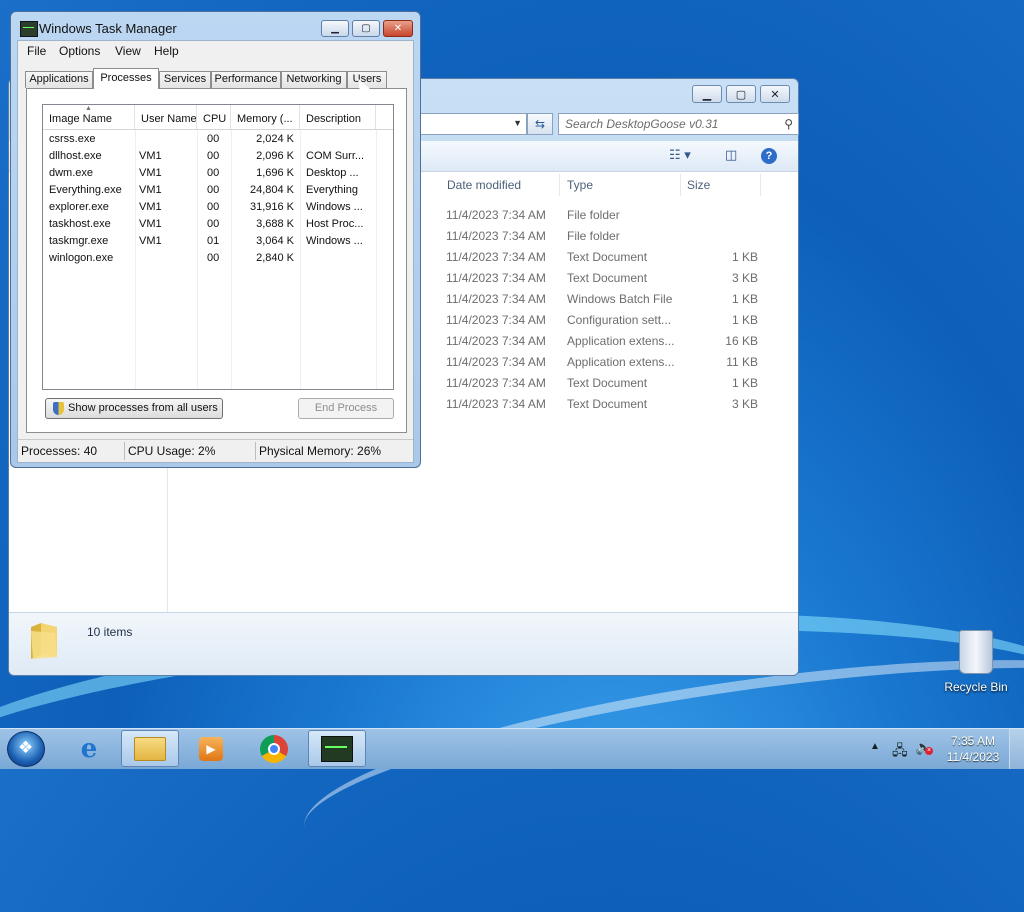 This screenshot has height=912, width=1024. What do you see at coordinates (79, 207) in the screenshot?
I see `process-name: explorer.exe` at bounding box center [79, 207].